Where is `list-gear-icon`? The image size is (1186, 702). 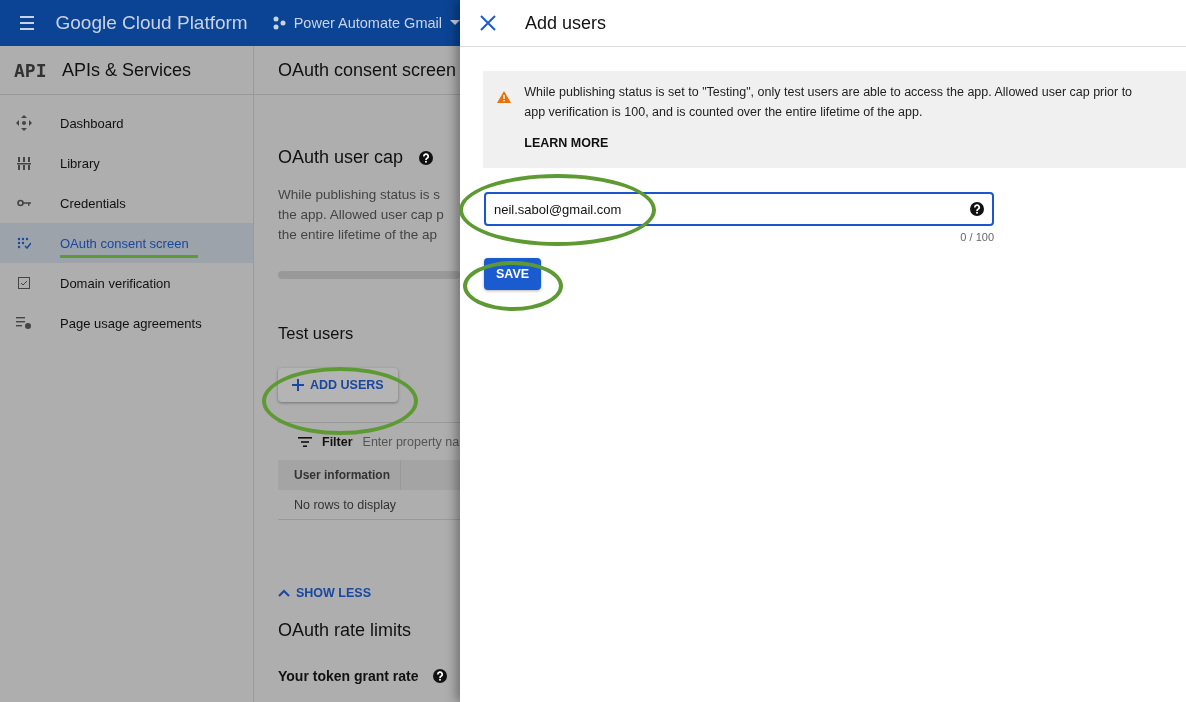
list-gear-icon is located at coordinates (24, 323).